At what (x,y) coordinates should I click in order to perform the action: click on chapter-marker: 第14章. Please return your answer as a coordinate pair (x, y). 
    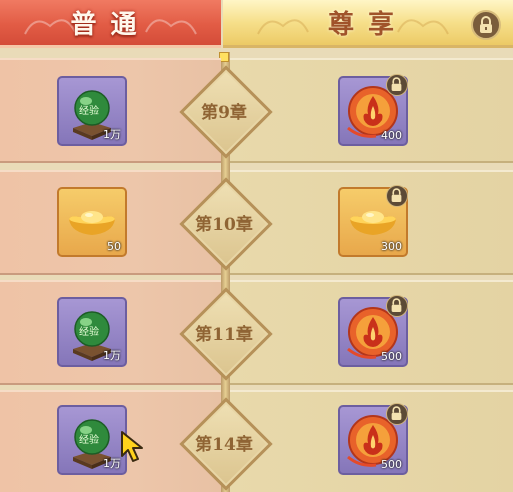
    Looking at the image, I should click on (226, 444).